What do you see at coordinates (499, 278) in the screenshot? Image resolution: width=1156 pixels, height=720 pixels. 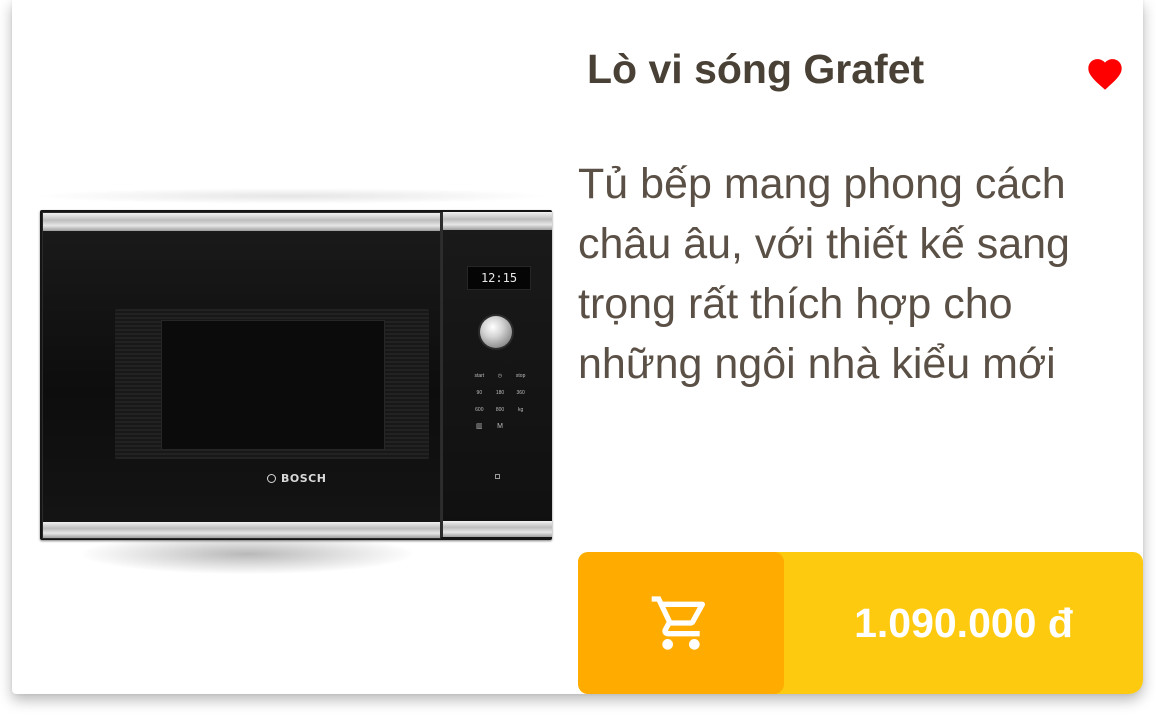 I see `time-display: 12:15` at bounding box center [499, 278].